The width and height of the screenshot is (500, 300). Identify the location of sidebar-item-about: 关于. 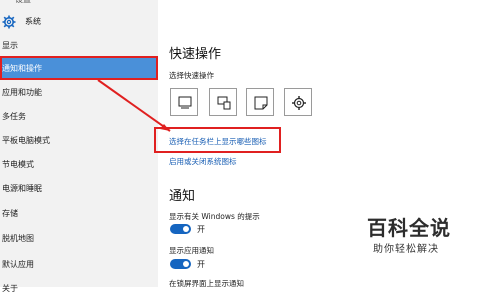
(79, 289).